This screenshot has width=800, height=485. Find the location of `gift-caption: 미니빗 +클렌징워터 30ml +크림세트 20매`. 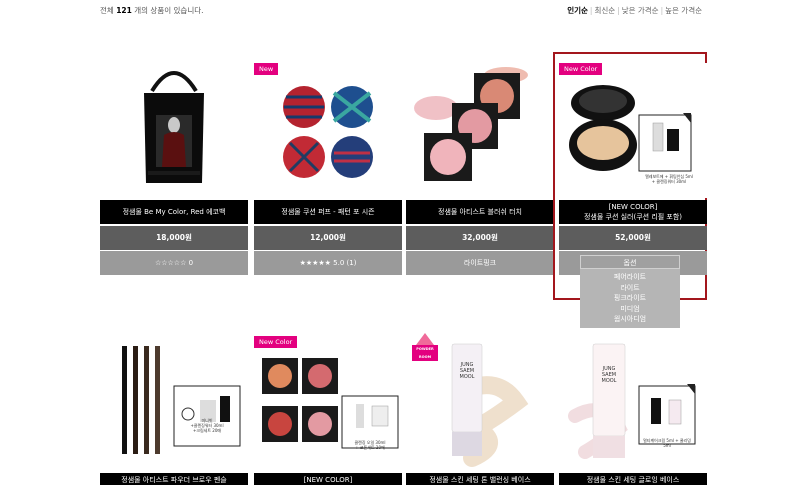

gift-caption: 미니빗 +클렌징워터 30ml +크림세트 20매 is located at coordinates (207, 425).